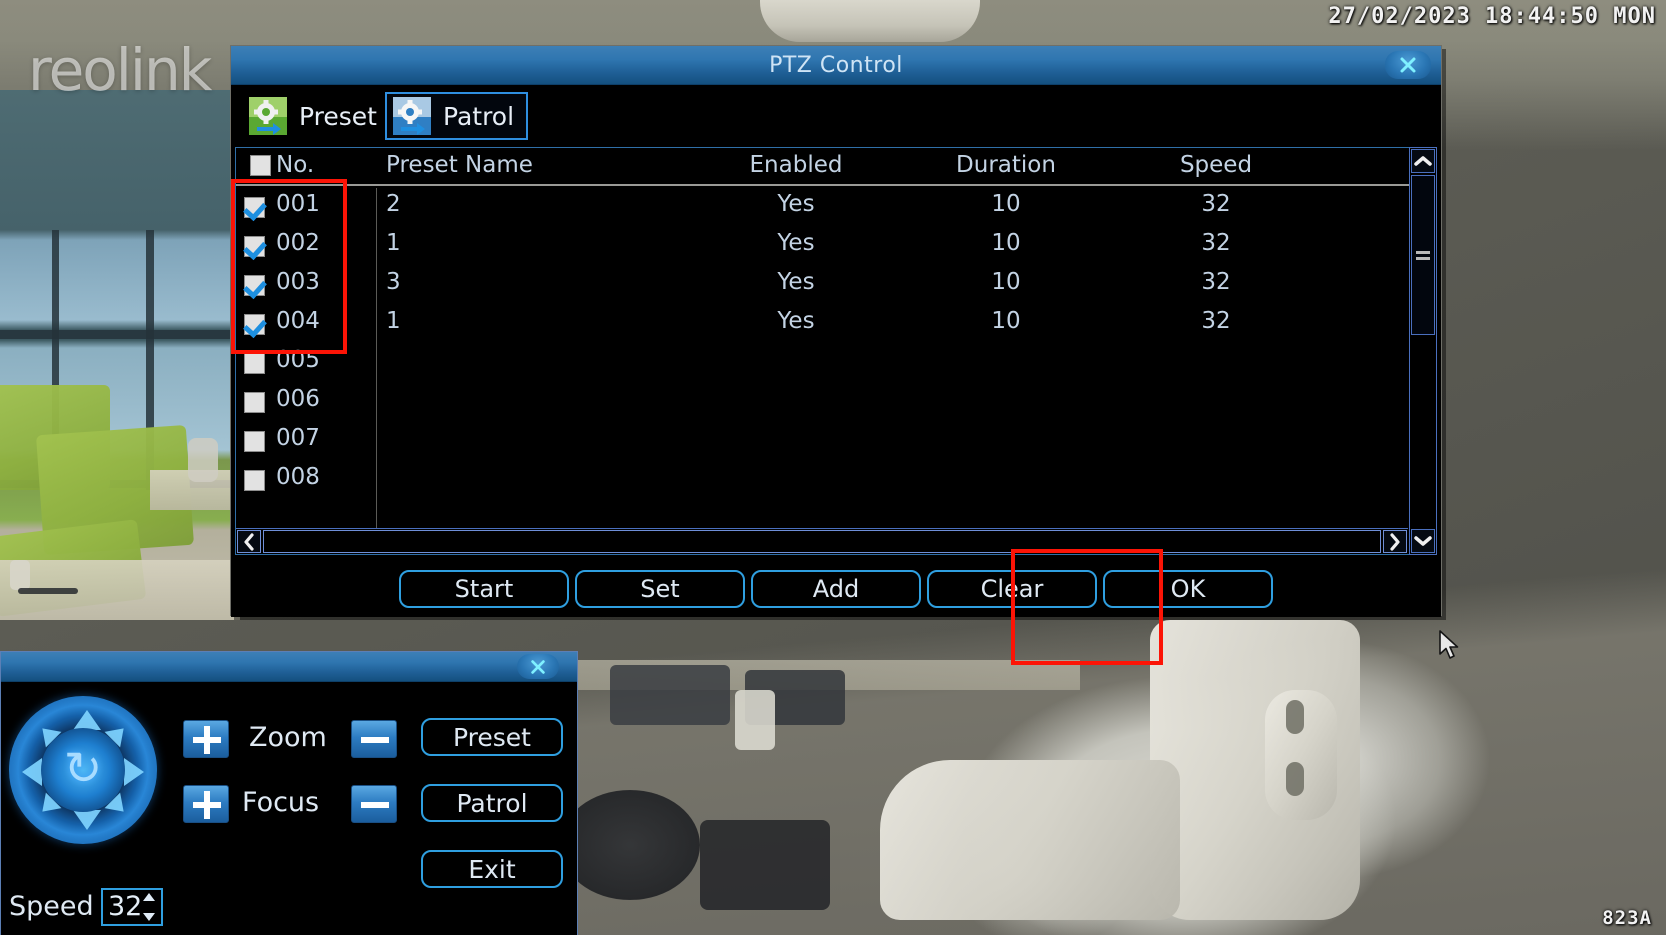  I want to click on tab-patrol: Patrol, so click(457, 116).